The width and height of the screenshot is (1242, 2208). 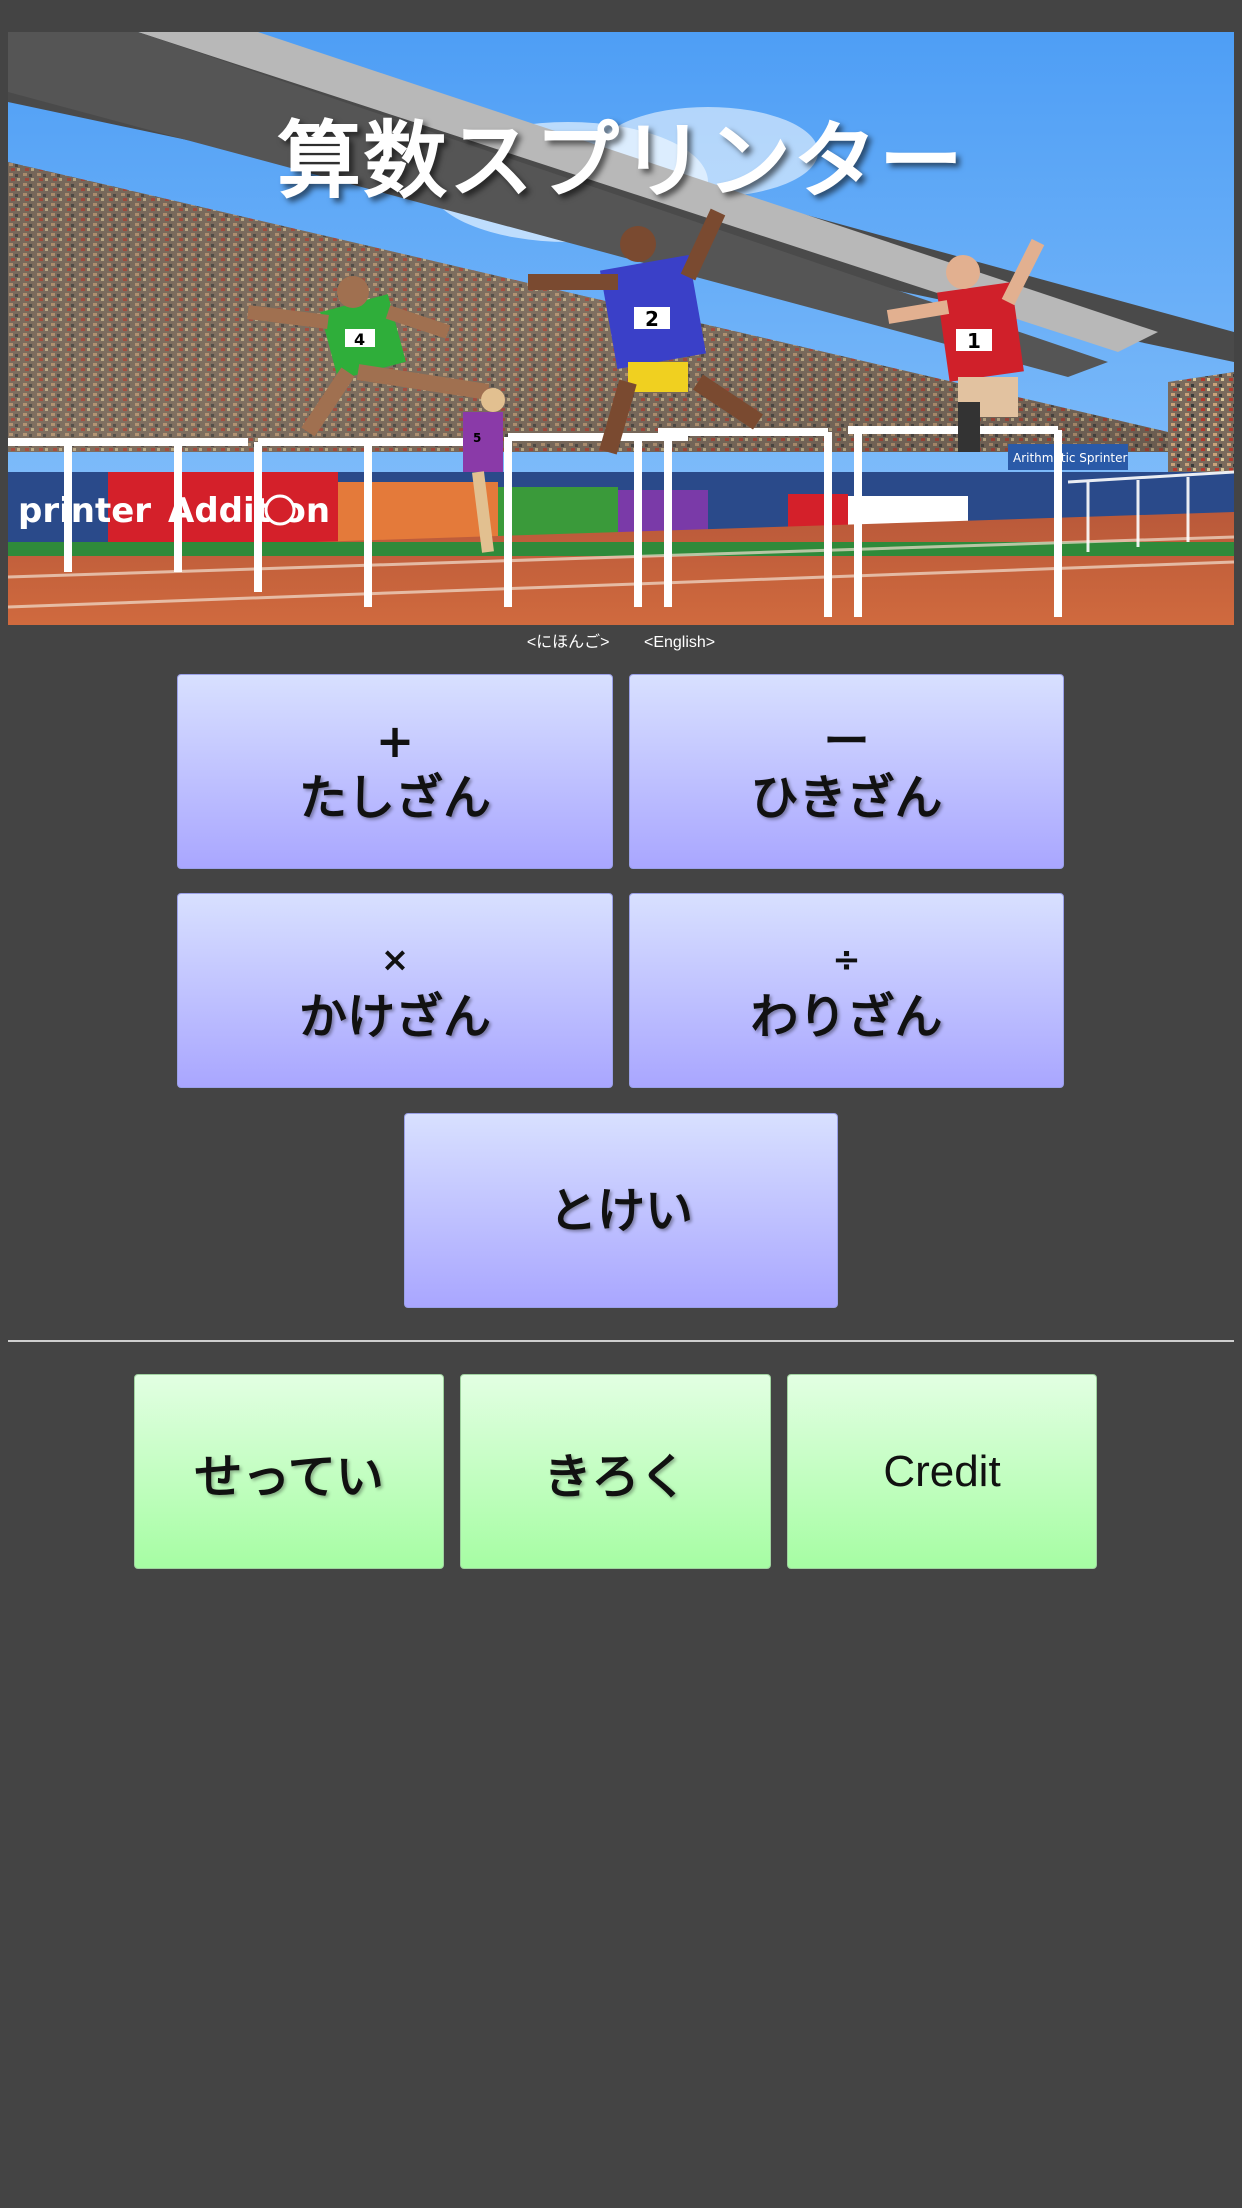 What do you see at coordinates (249, 511) in the screenshot?
I see `banner-text: Addition` at bounding box center [249, 511].